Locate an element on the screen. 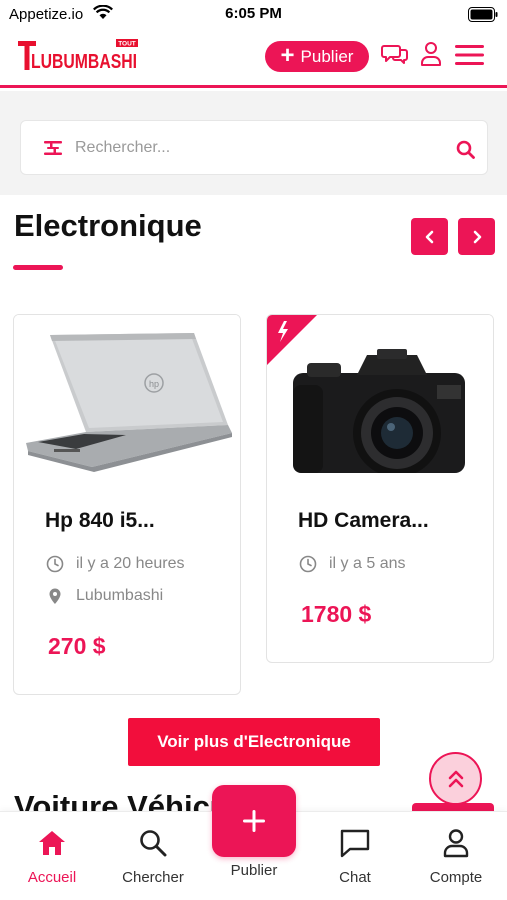  carousel-next-button is located at coordinates (476, 236).